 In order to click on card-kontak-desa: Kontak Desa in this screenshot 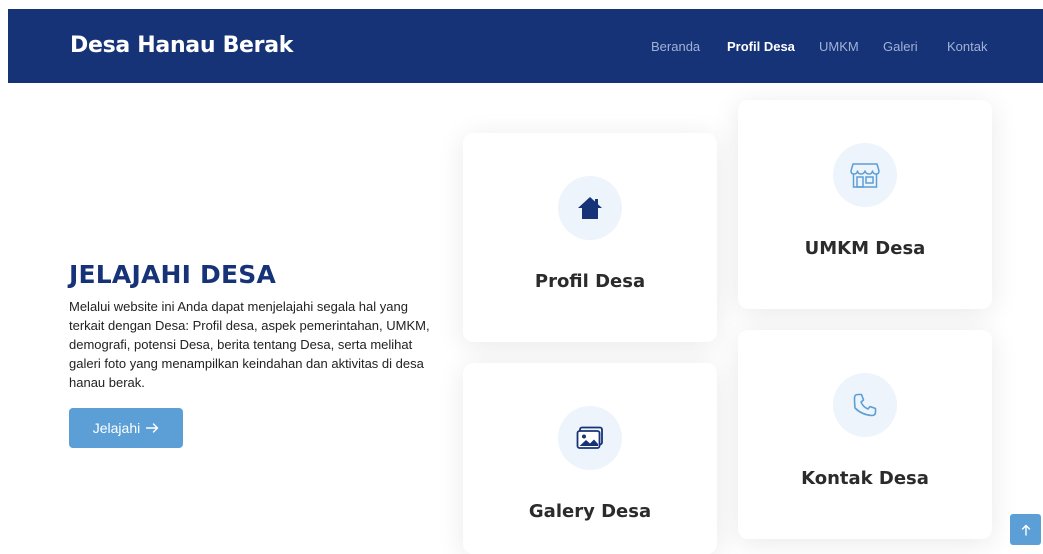, I will do `click(865, 434)`.